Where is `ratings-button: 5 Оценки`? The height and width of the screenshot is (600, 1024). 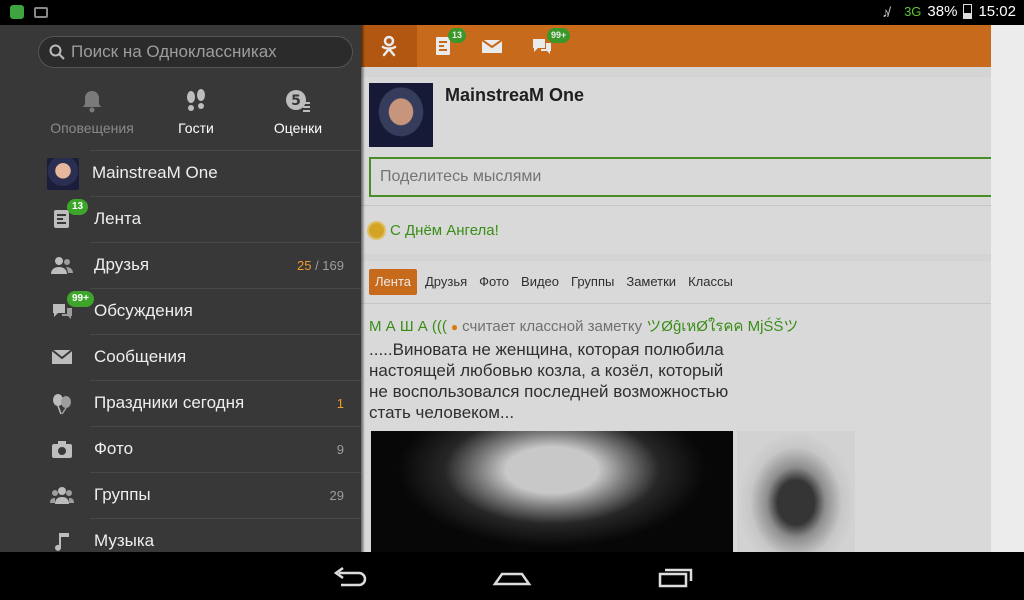 ratings-button: 5 Оценки is located at coordinates (298, 112).